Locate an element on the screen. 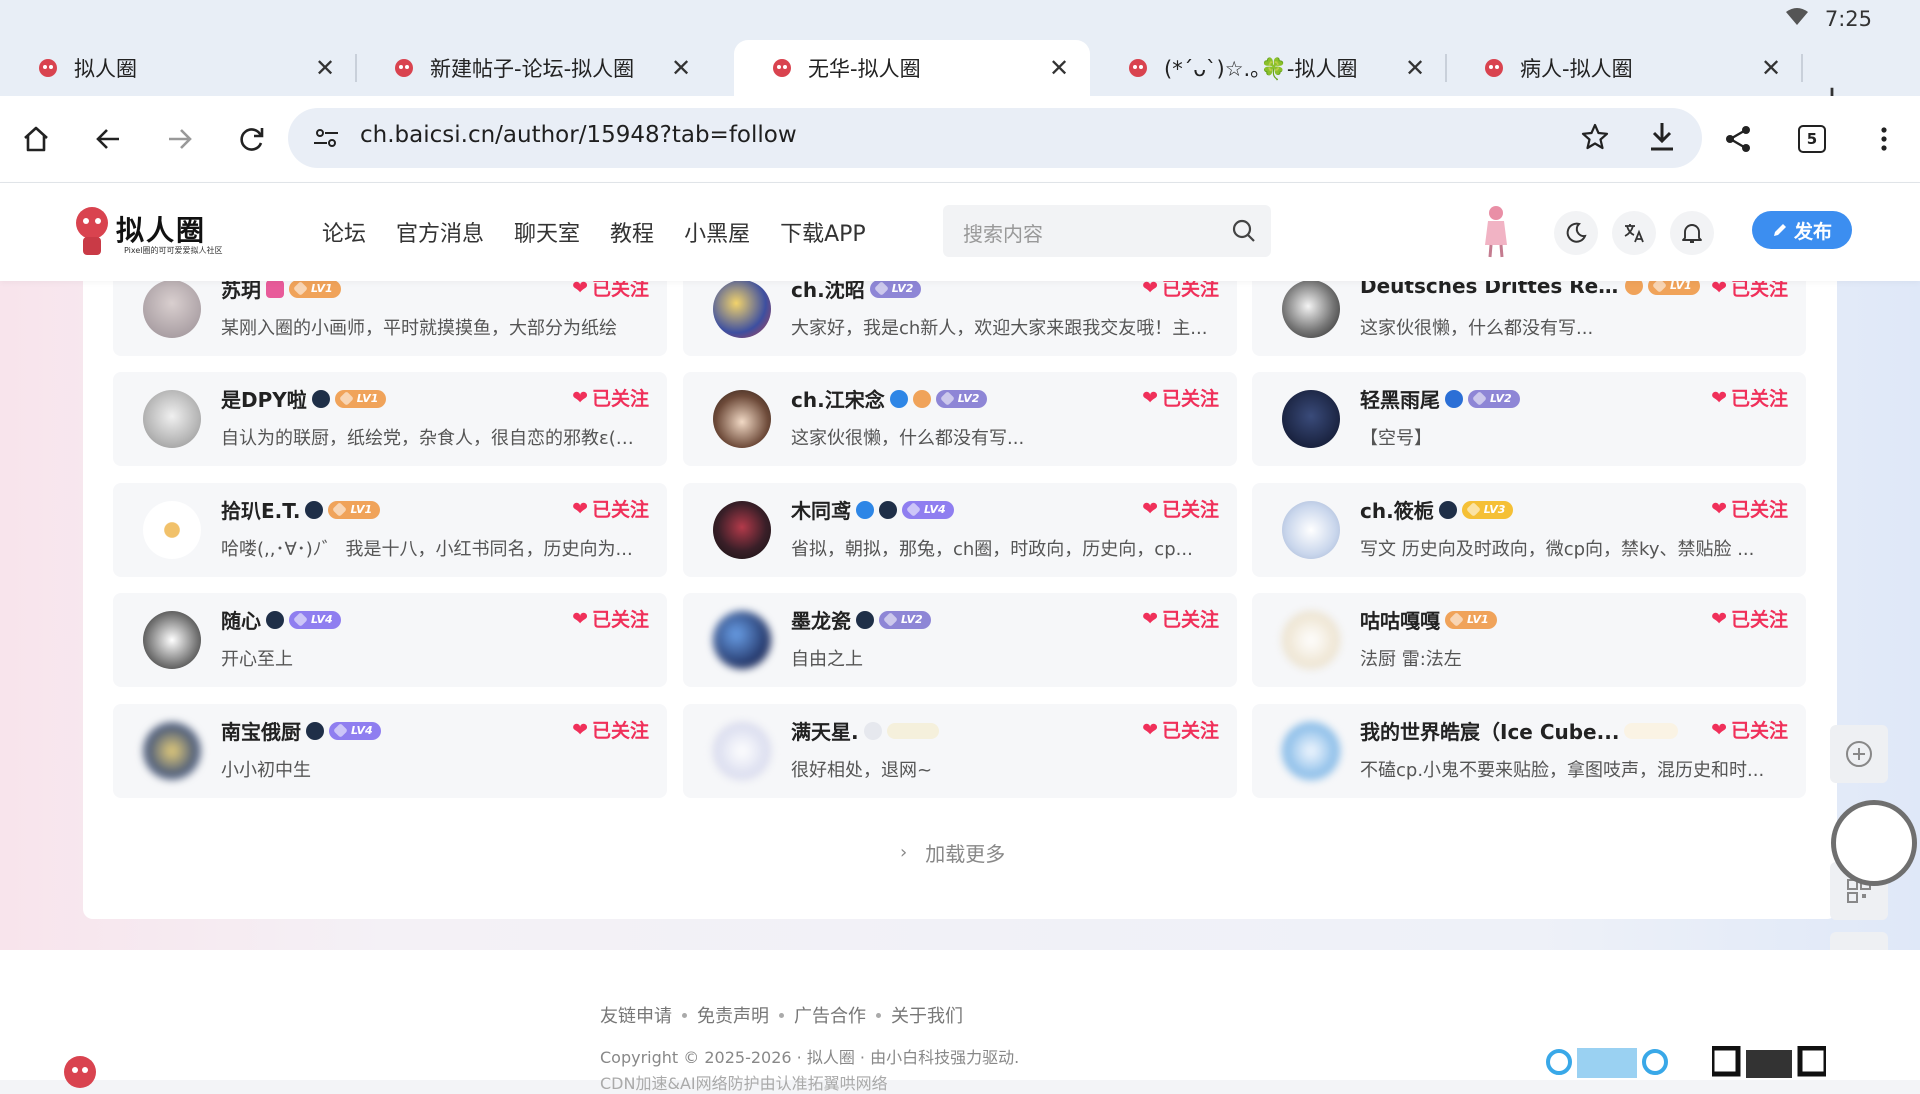 Image resolution: width=1920 pixels, height=1094 pixels. search-icon is located at coordinates (1244, 231).